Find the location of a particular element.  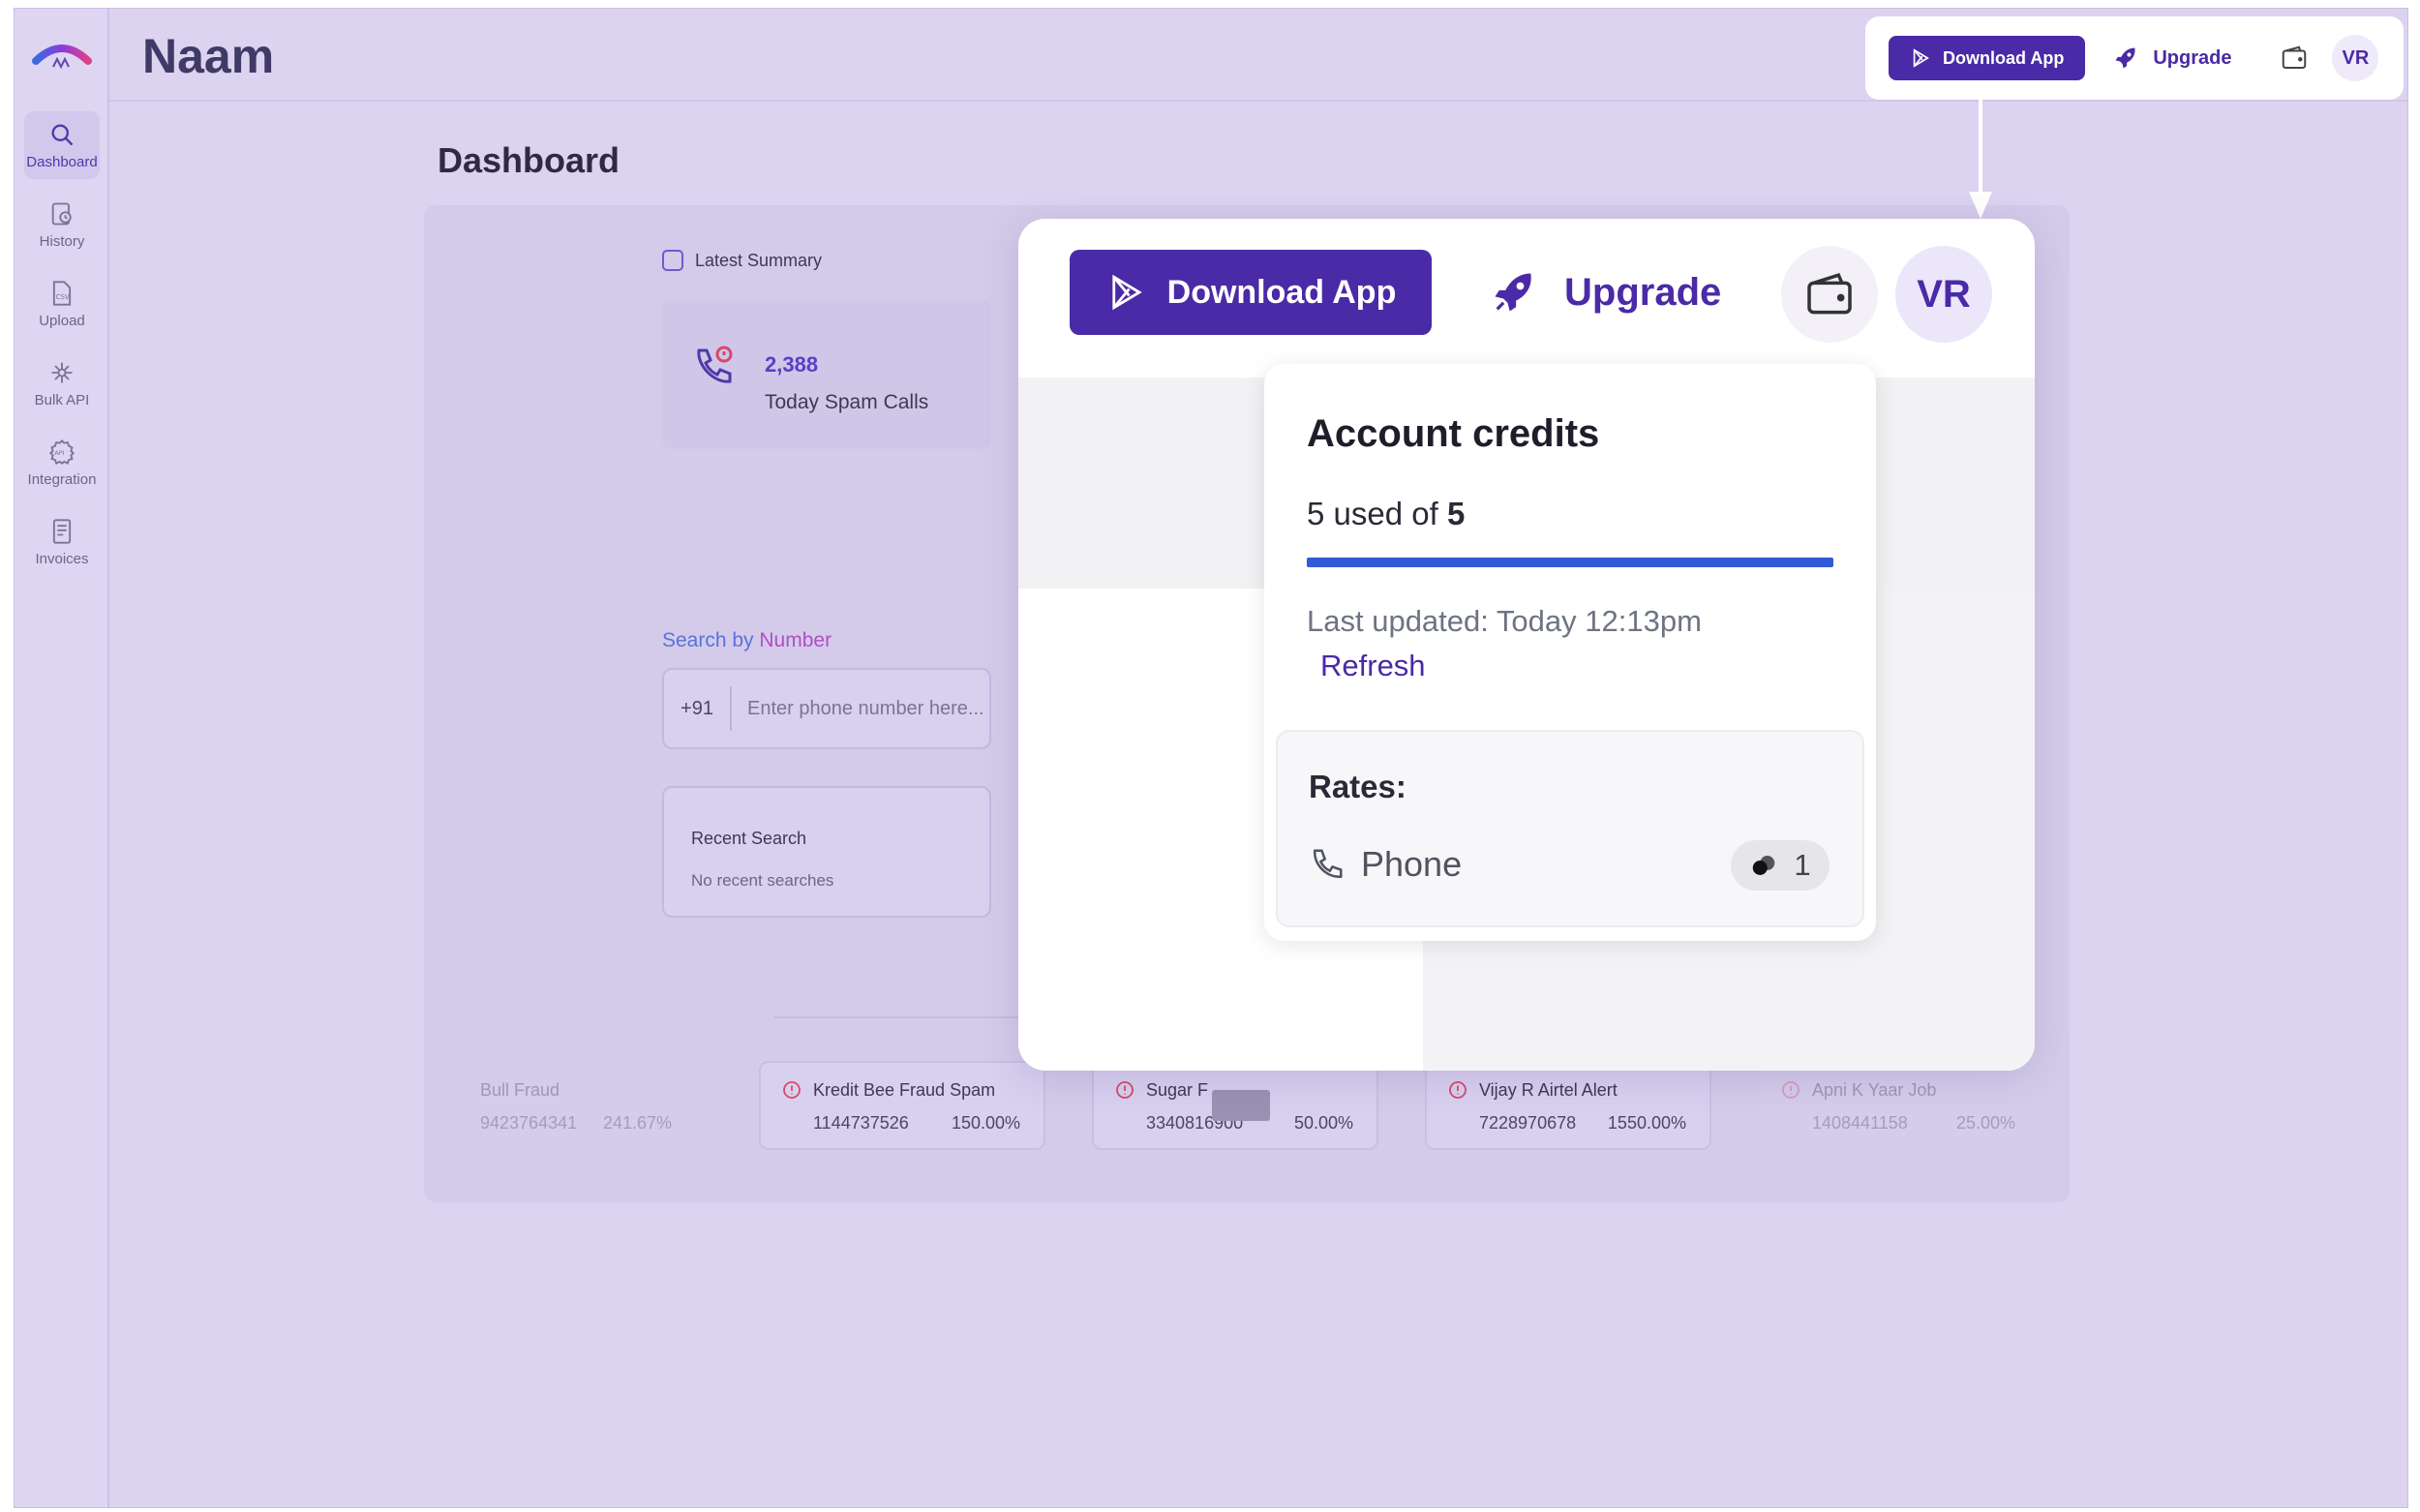

ticker-card: Apni K Yaar Job 1408441158 25.00% is located at coordinates (1899, 1105).